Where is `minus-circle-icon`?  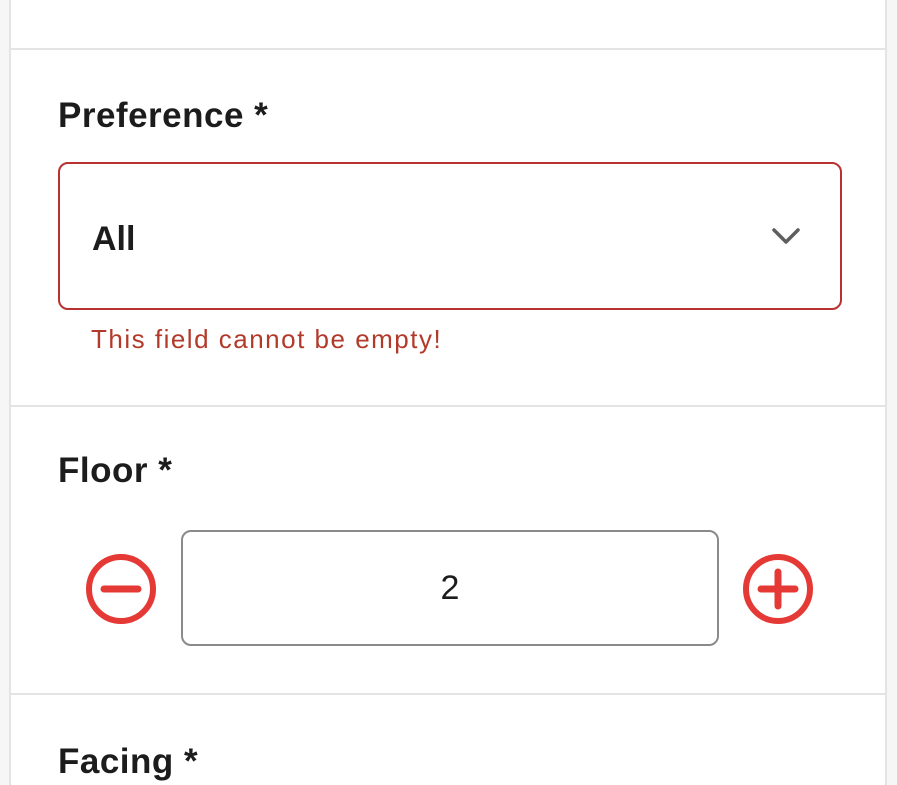
minus-circle-icon is located at coordinates (121, 589).